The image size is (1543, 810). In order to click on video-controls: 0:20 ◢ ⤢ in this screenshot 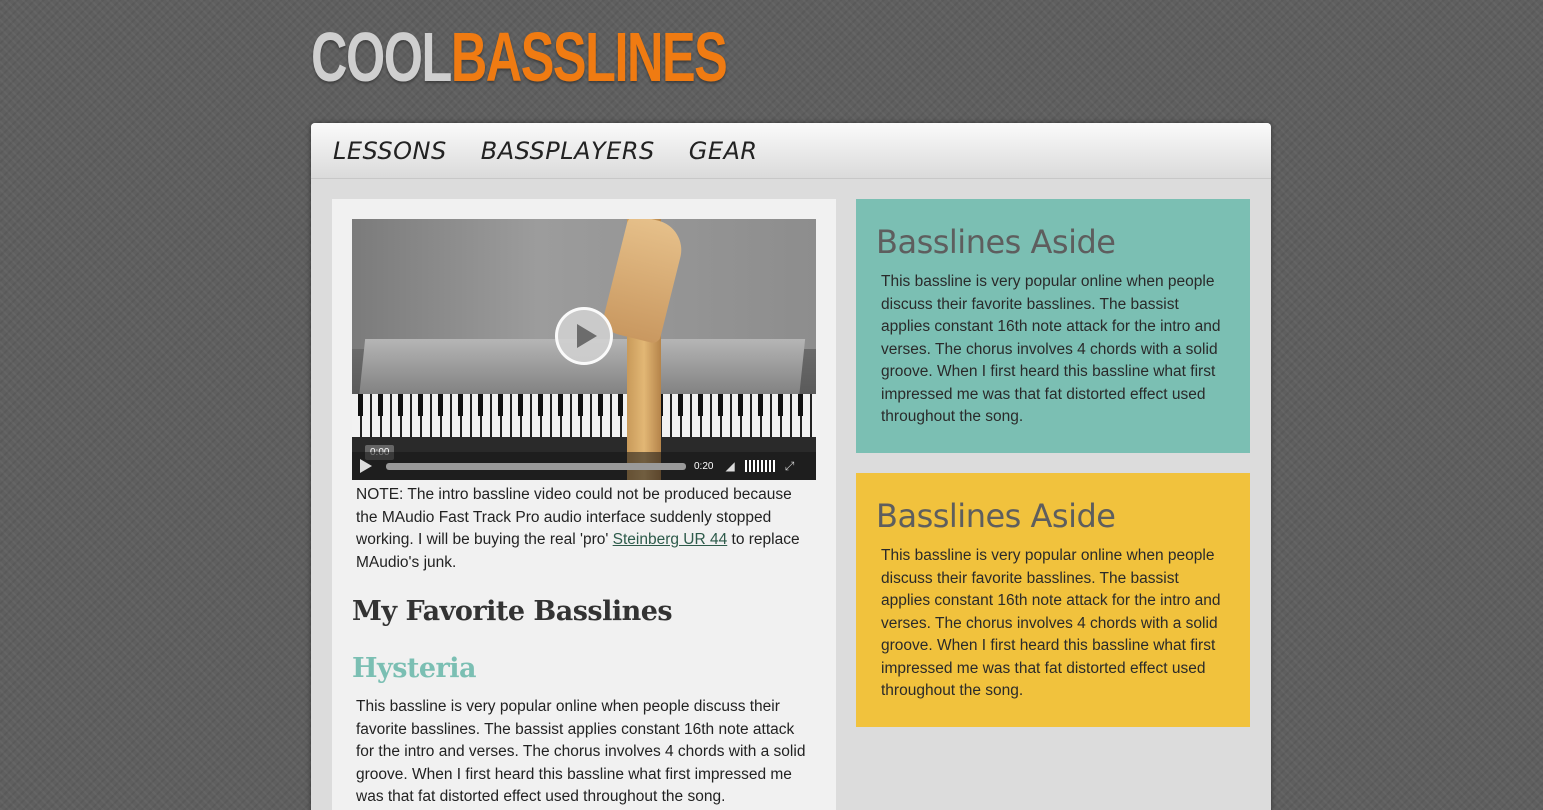, I will do `click(584, 466)`.